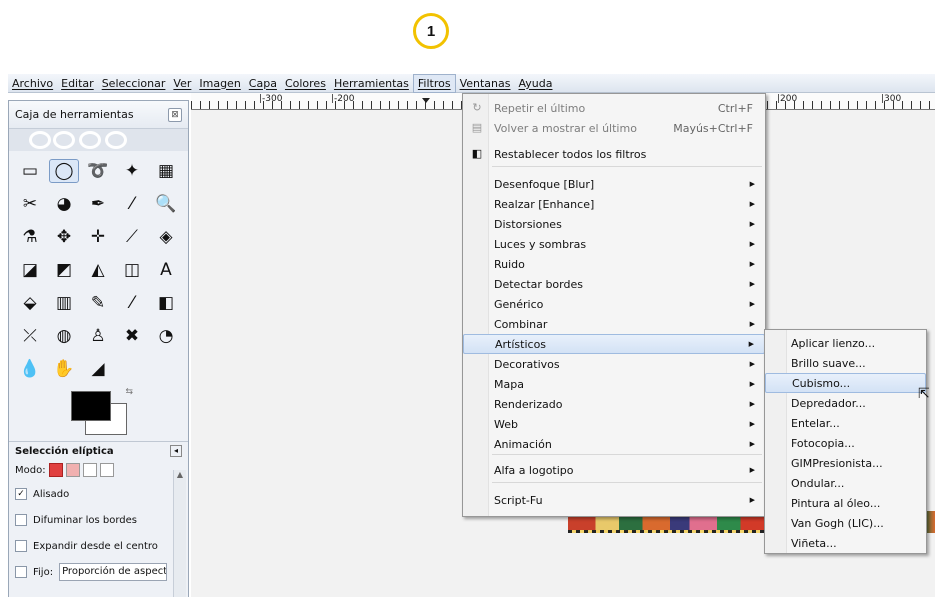  What do you see at coordinates (175, 114) in the screenshot?
I see `close-icon: ⊠` at bounding box center [175, 114].